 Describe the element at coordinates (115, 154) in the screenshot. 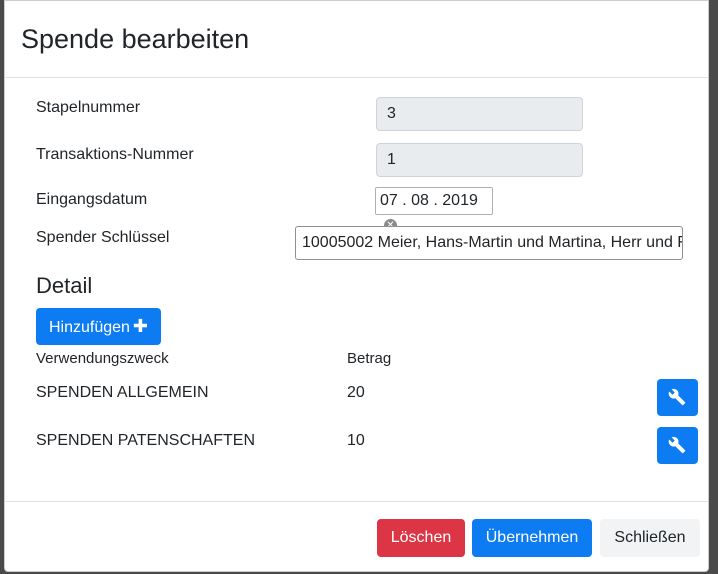

I see `transaction-number-label: Transaktions-Nummer` at that location.